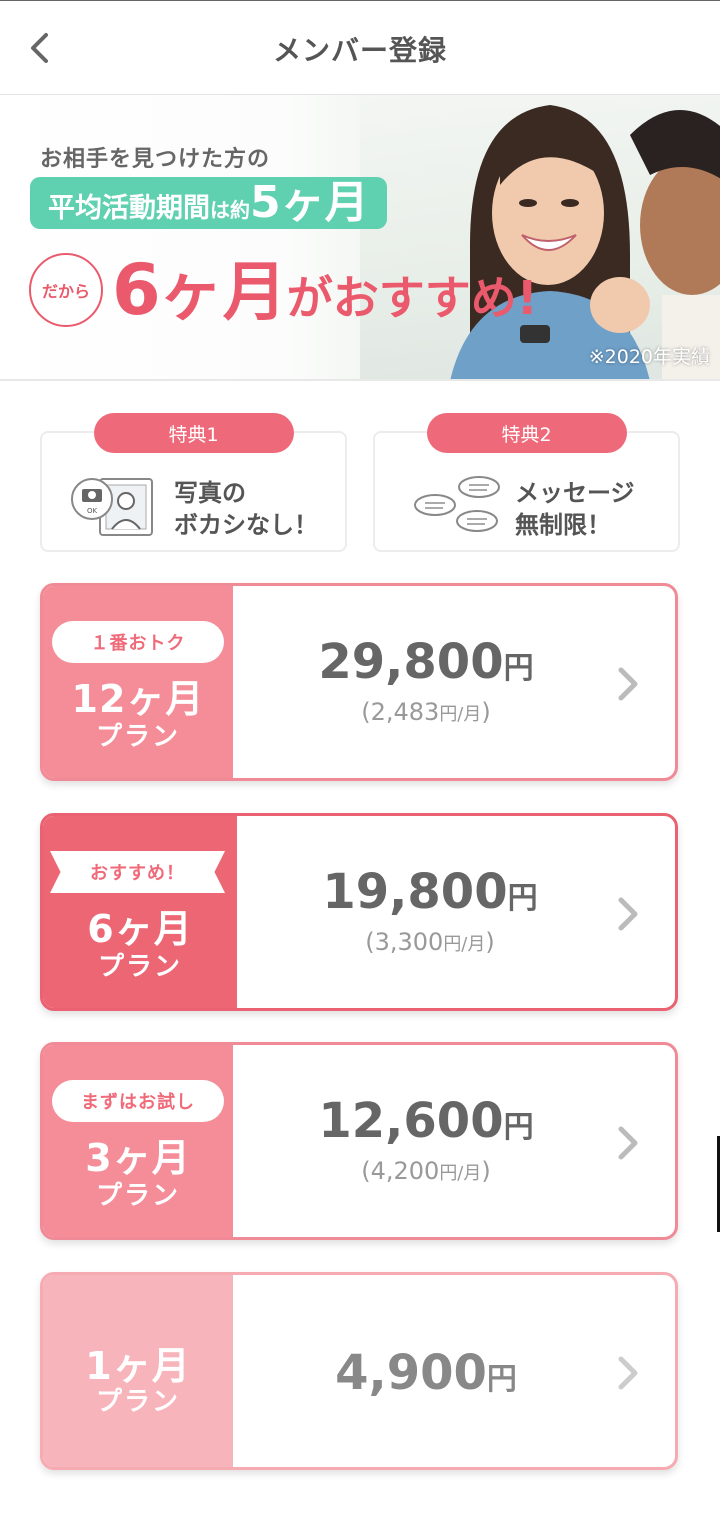  What do you see at coordinates (400, 1171) in the screenshot?
I see `monthly-open: (4,200` at bounding box center [400, 1171].